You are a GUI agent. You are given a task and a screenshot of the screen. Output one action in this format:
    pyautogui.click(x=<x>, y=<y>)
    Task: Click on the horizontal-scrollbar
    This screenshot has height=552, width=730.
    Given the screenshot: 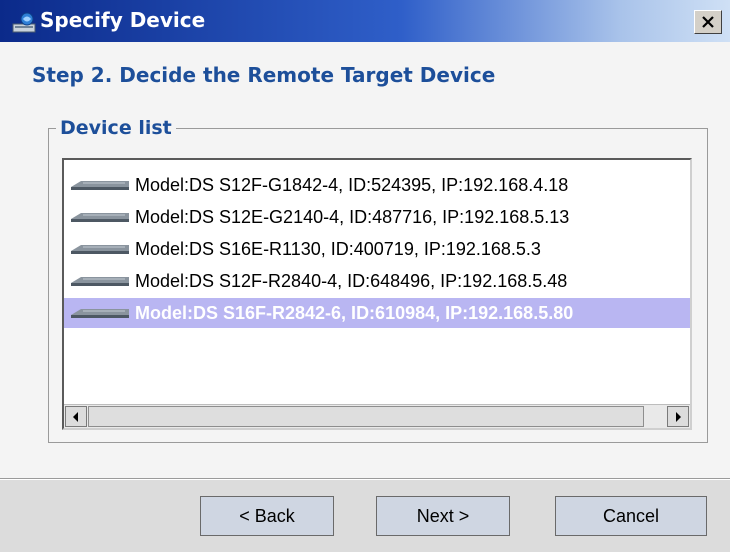 What is the action you would take?
    pyautogui.click(x=377, y=416)
    